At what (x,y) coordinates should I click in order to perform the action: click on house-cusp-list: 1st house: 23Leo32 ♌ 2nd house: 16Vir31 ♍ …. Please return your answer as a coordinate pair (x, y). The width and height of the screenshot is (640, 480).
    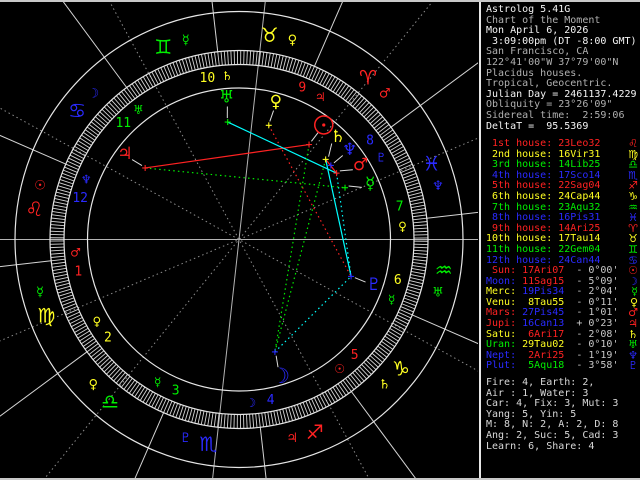
    Looking at the image, I should click on (563, 202).